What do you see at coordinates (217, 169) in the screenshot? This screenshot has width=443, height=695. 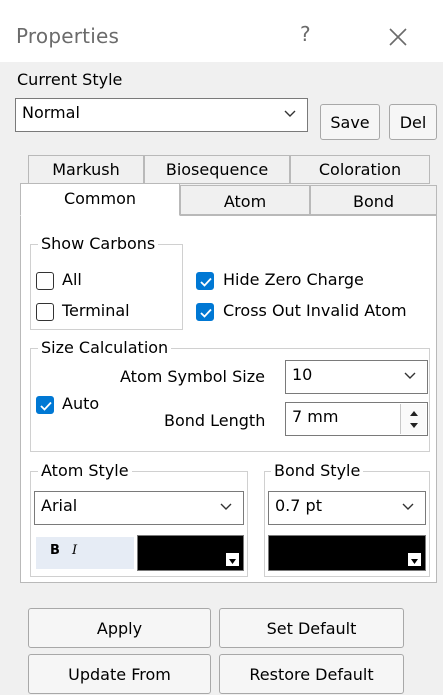 I see `tab-biosequence: Biosequence` at bounding box center [217, 169].